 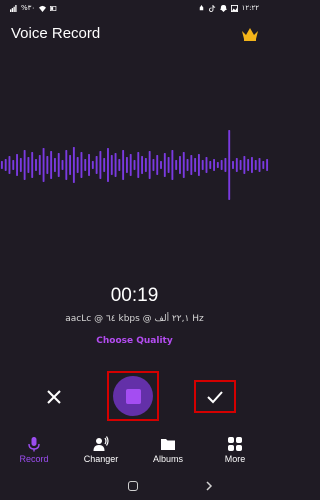 I want to click on nav-item-more: More, so click(x=235, y=450).